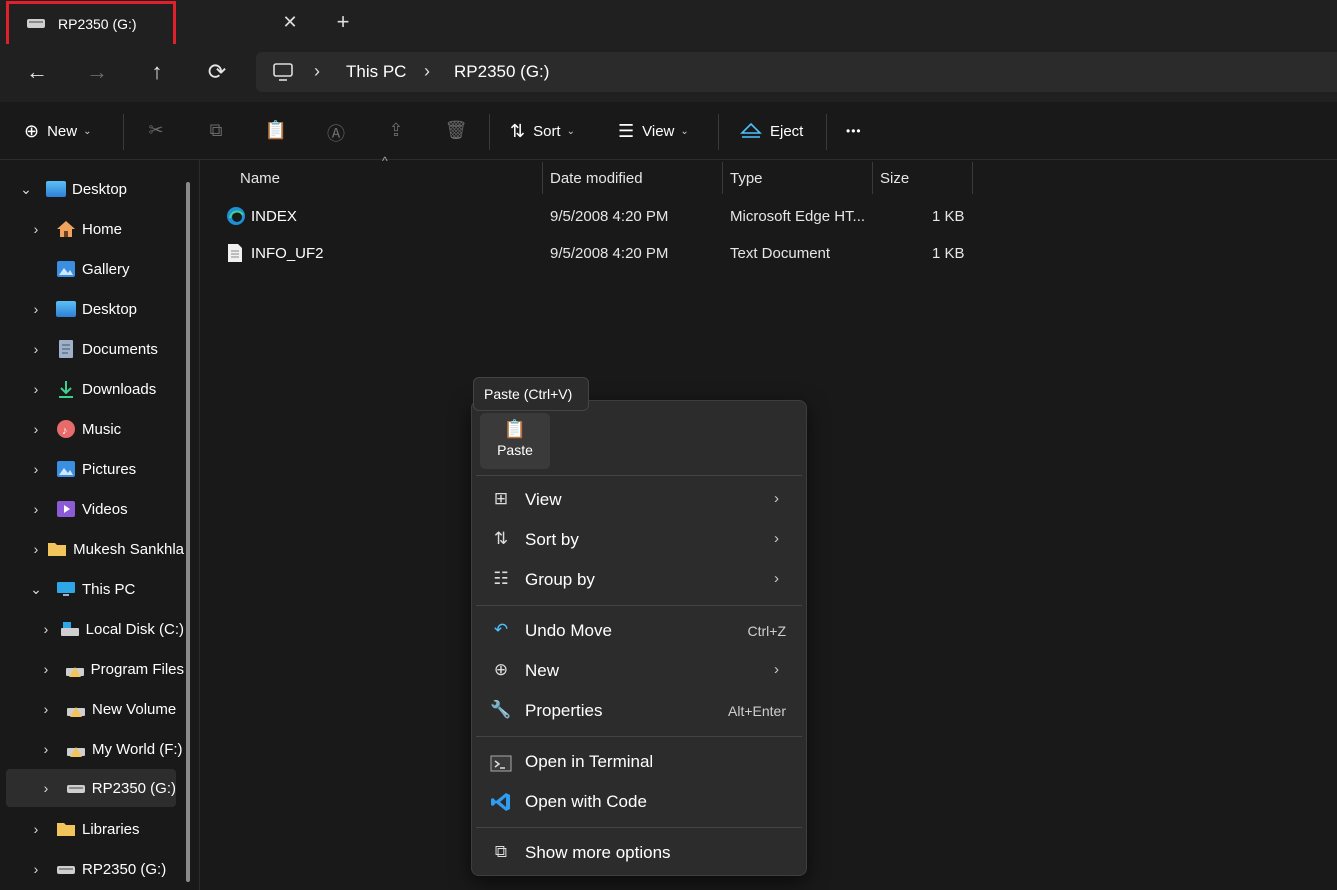 The height and width of the screenshot is (890, 1337). What do you see at coordinates (824, 22) in the screenshot?
I see `tab-strip` at bounding box center [824, 22].